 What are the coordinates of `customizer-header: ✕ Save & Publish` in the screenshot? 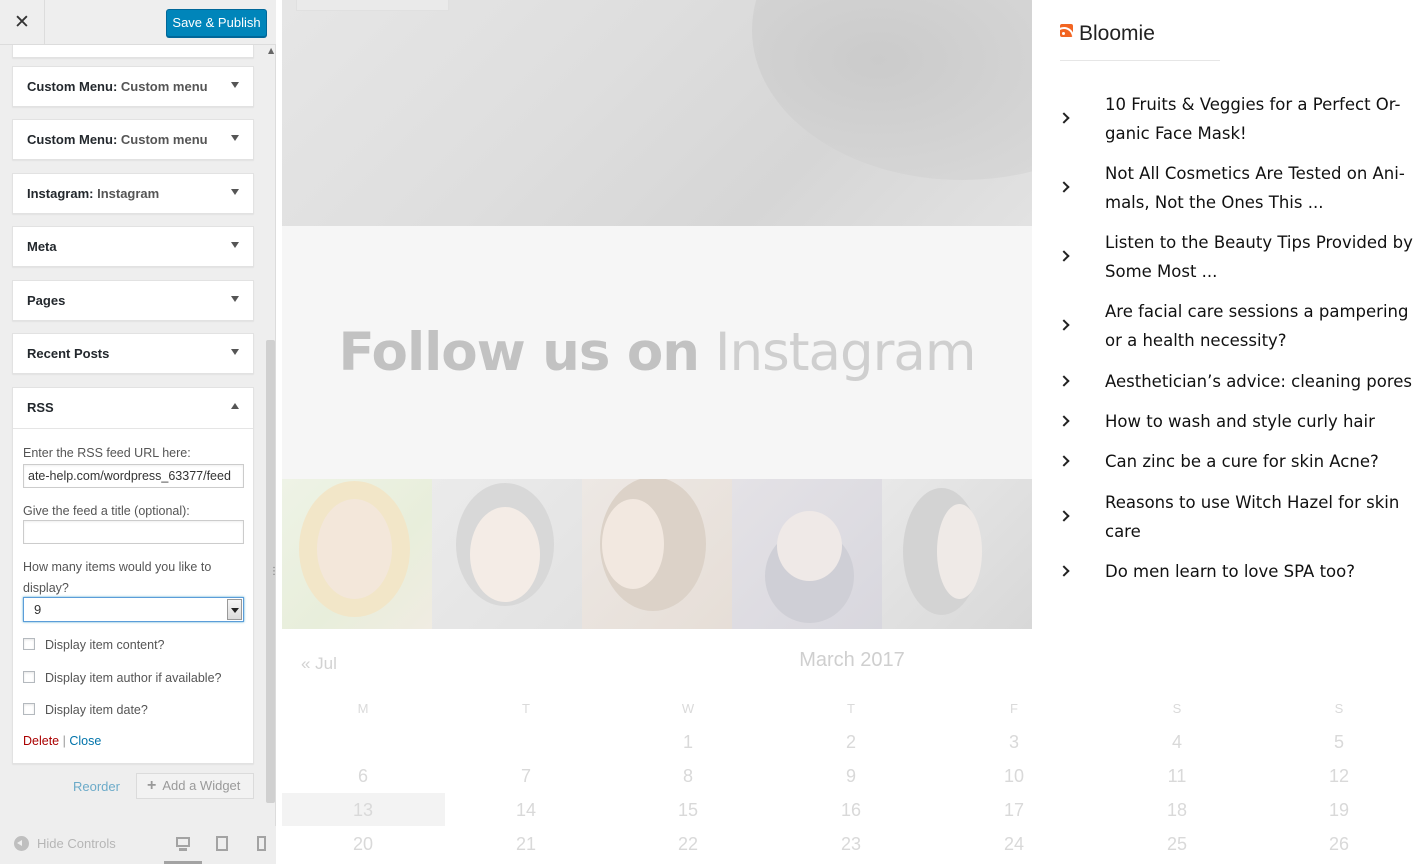 It's located at (138, 22).